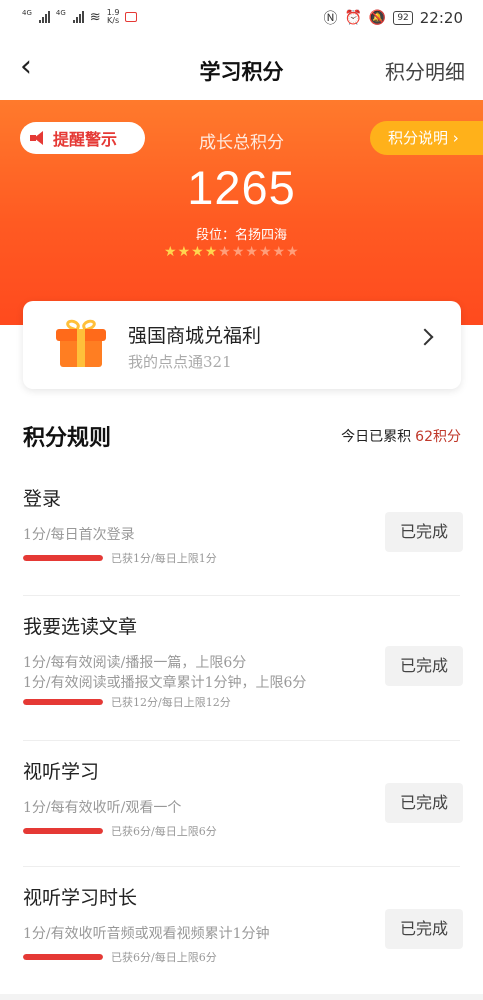 The height and width of the screenshot is (1000, 483). What do you see at coordinates (80, 898) in the screenshot?
I see `task-title: 视听学习时长` at bounding box center [80, 898].